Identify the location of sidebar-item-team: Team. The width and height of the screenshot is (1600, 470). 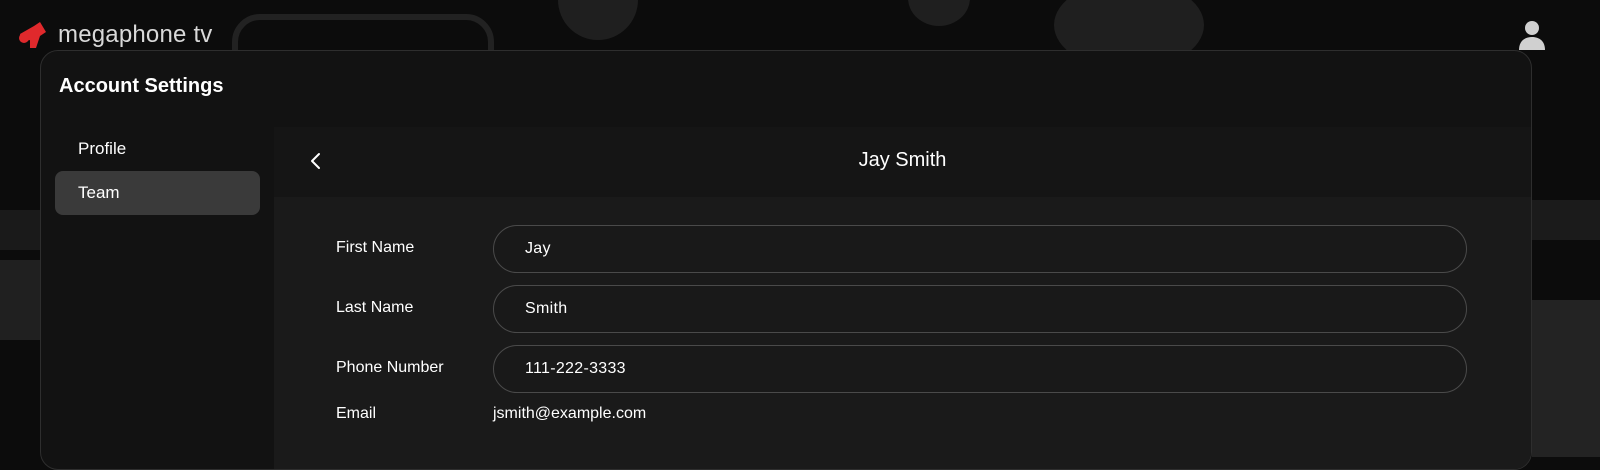
(157, 193).